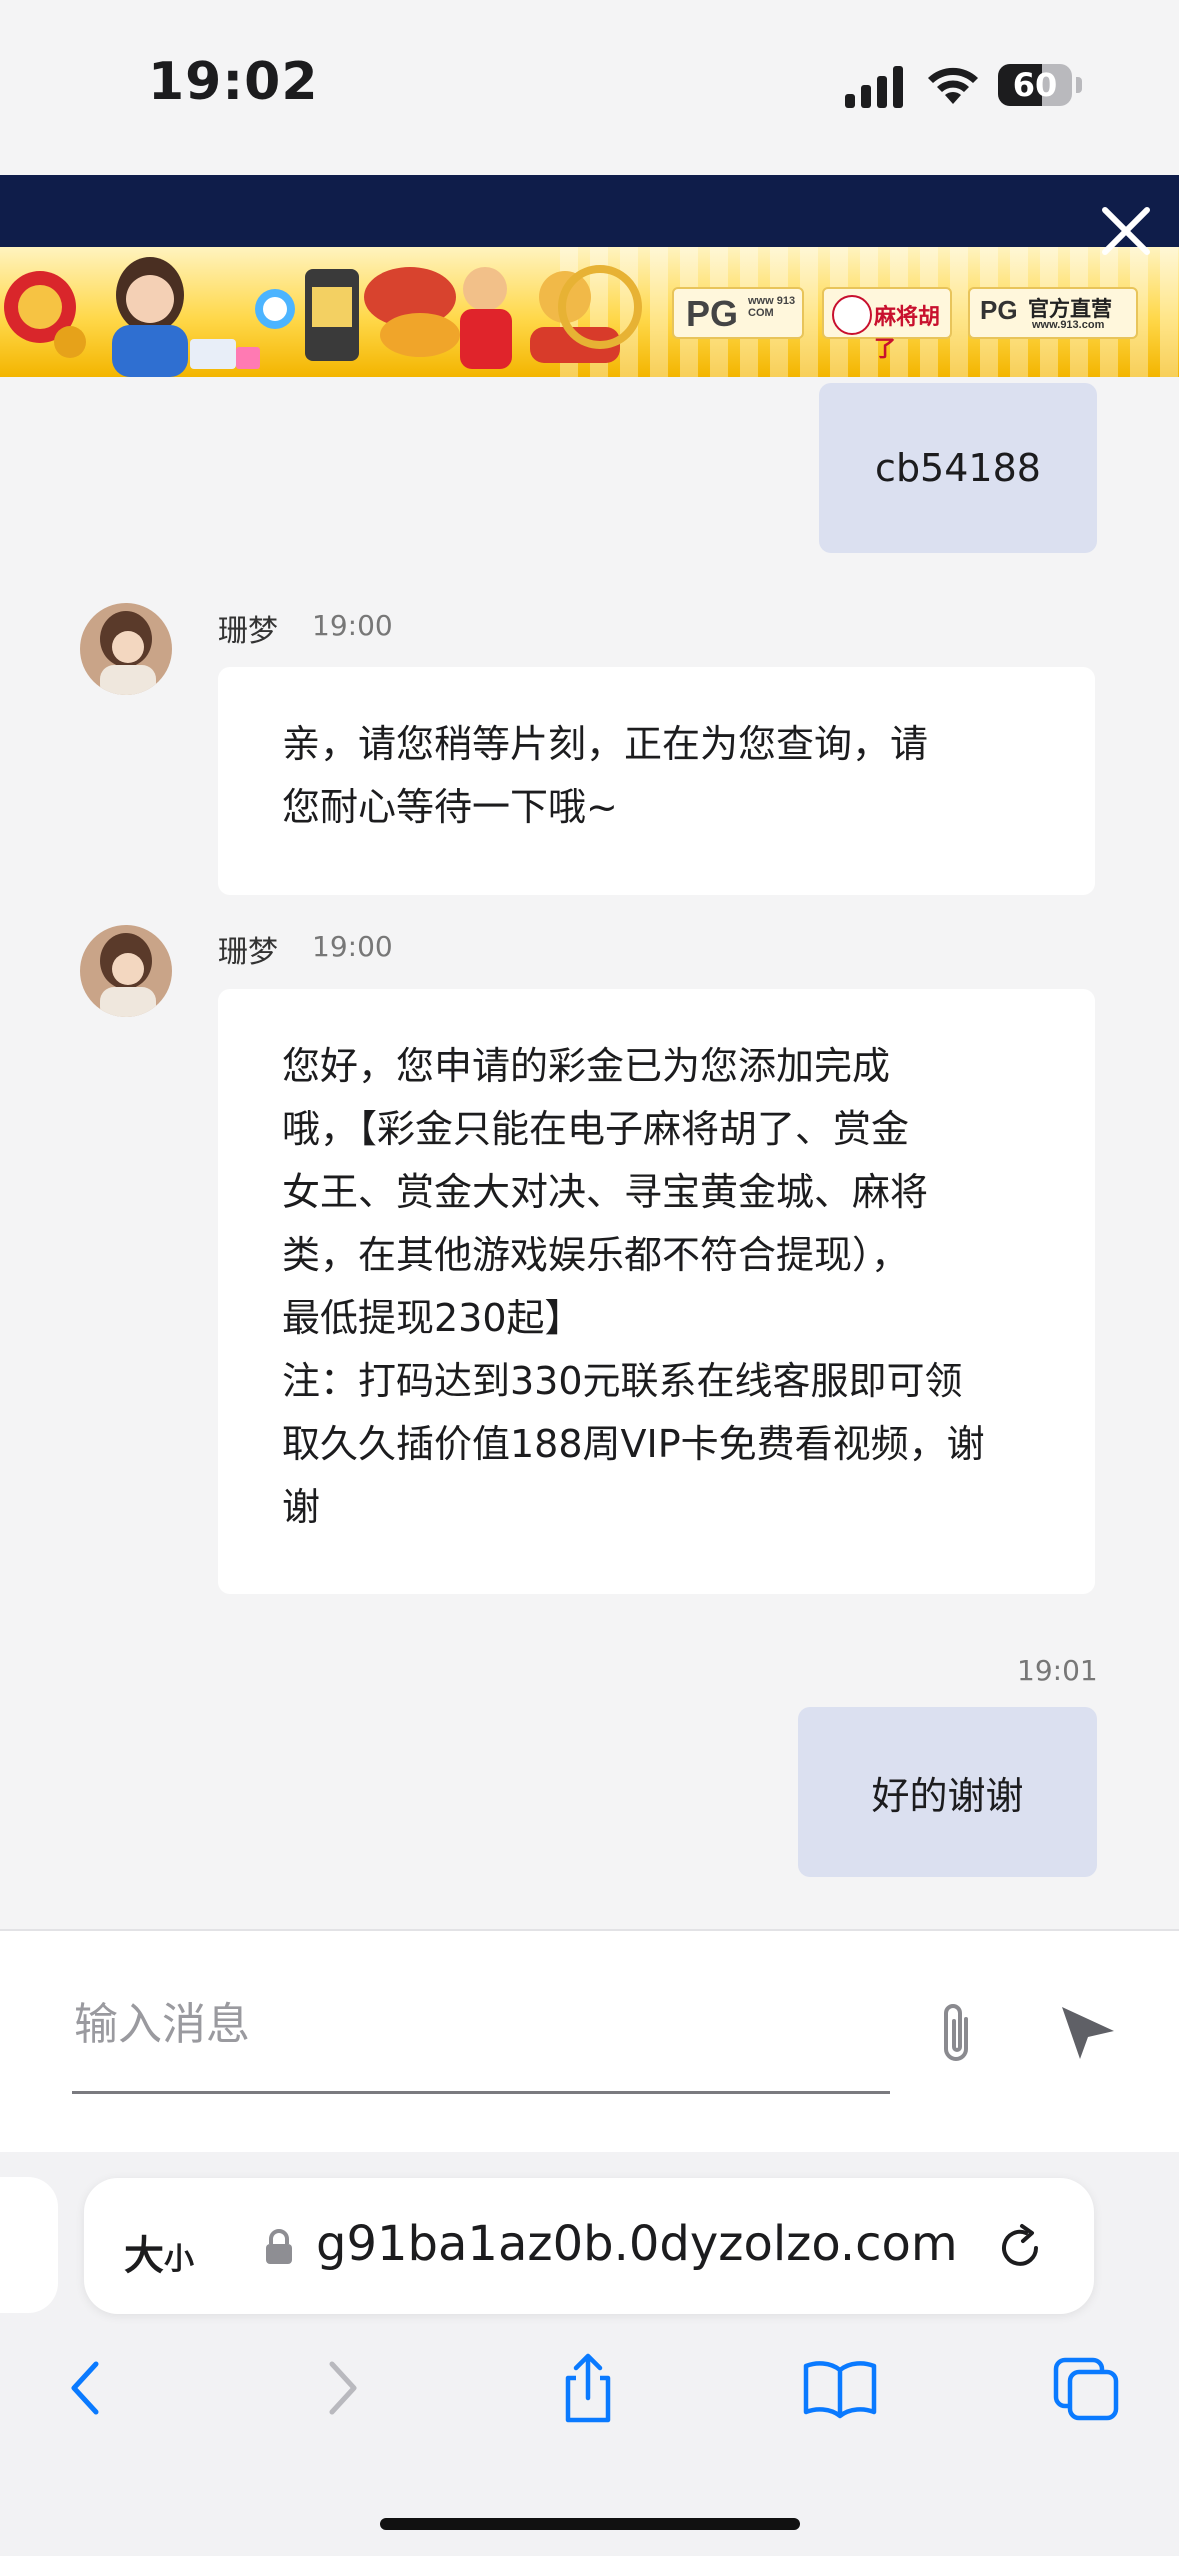 This screenshot has width=1179, height=2556. What do you see at coordinates (605, 775) in the screenshot?
I see `message-text: 亲，请您稍等片刻，正在为您查询，请 您耐心等待一下哦~` at bounding box center [605, 775].